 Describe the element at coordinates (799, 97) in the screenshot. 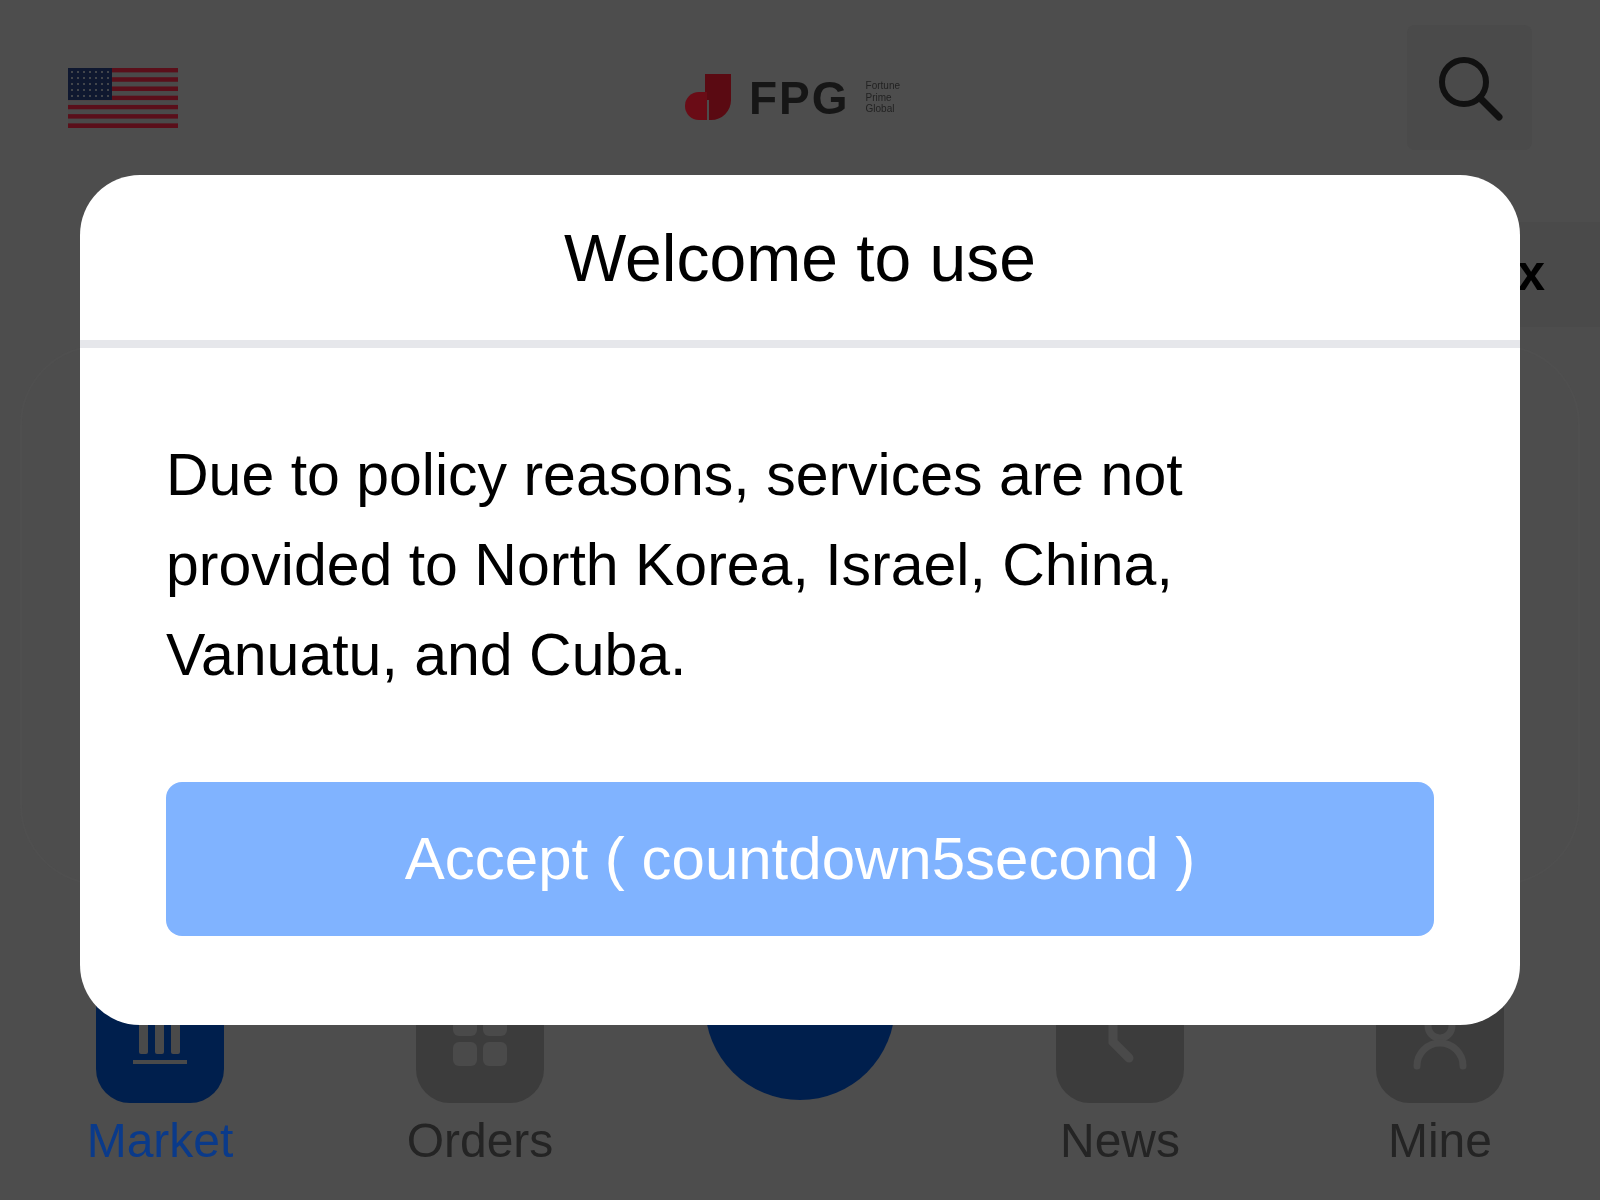

I see `logo-wordmark: FPG` at that location.